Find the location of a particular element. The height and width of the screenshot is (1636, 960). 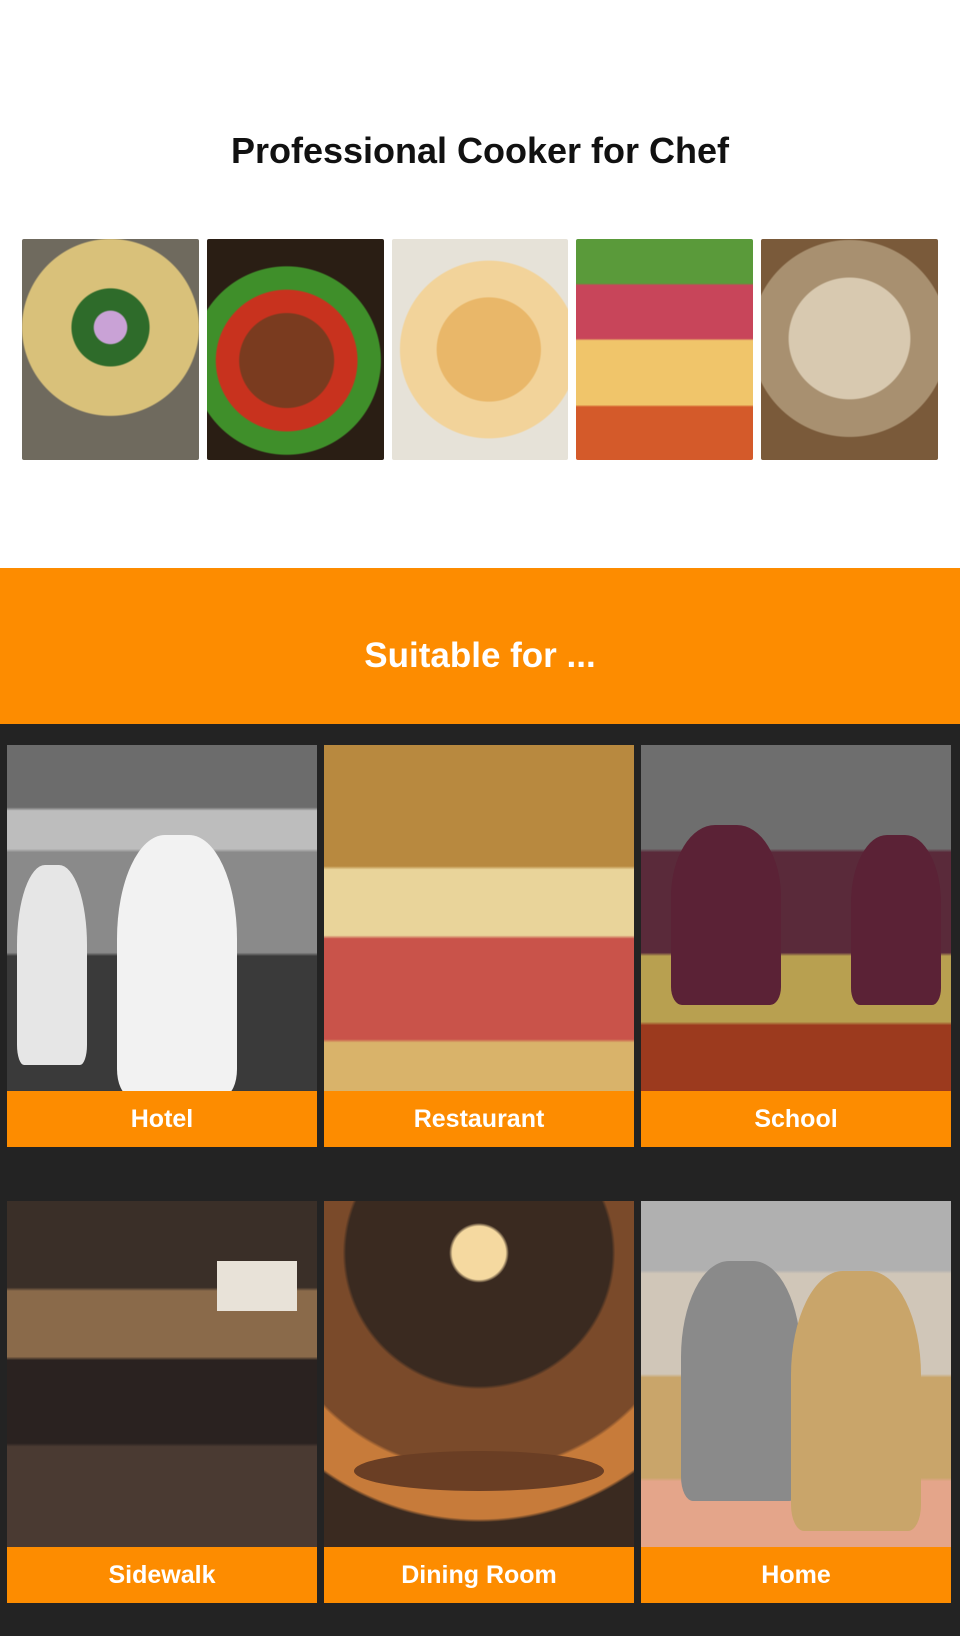

food-image-oysters is located at coordinates (110, 349).